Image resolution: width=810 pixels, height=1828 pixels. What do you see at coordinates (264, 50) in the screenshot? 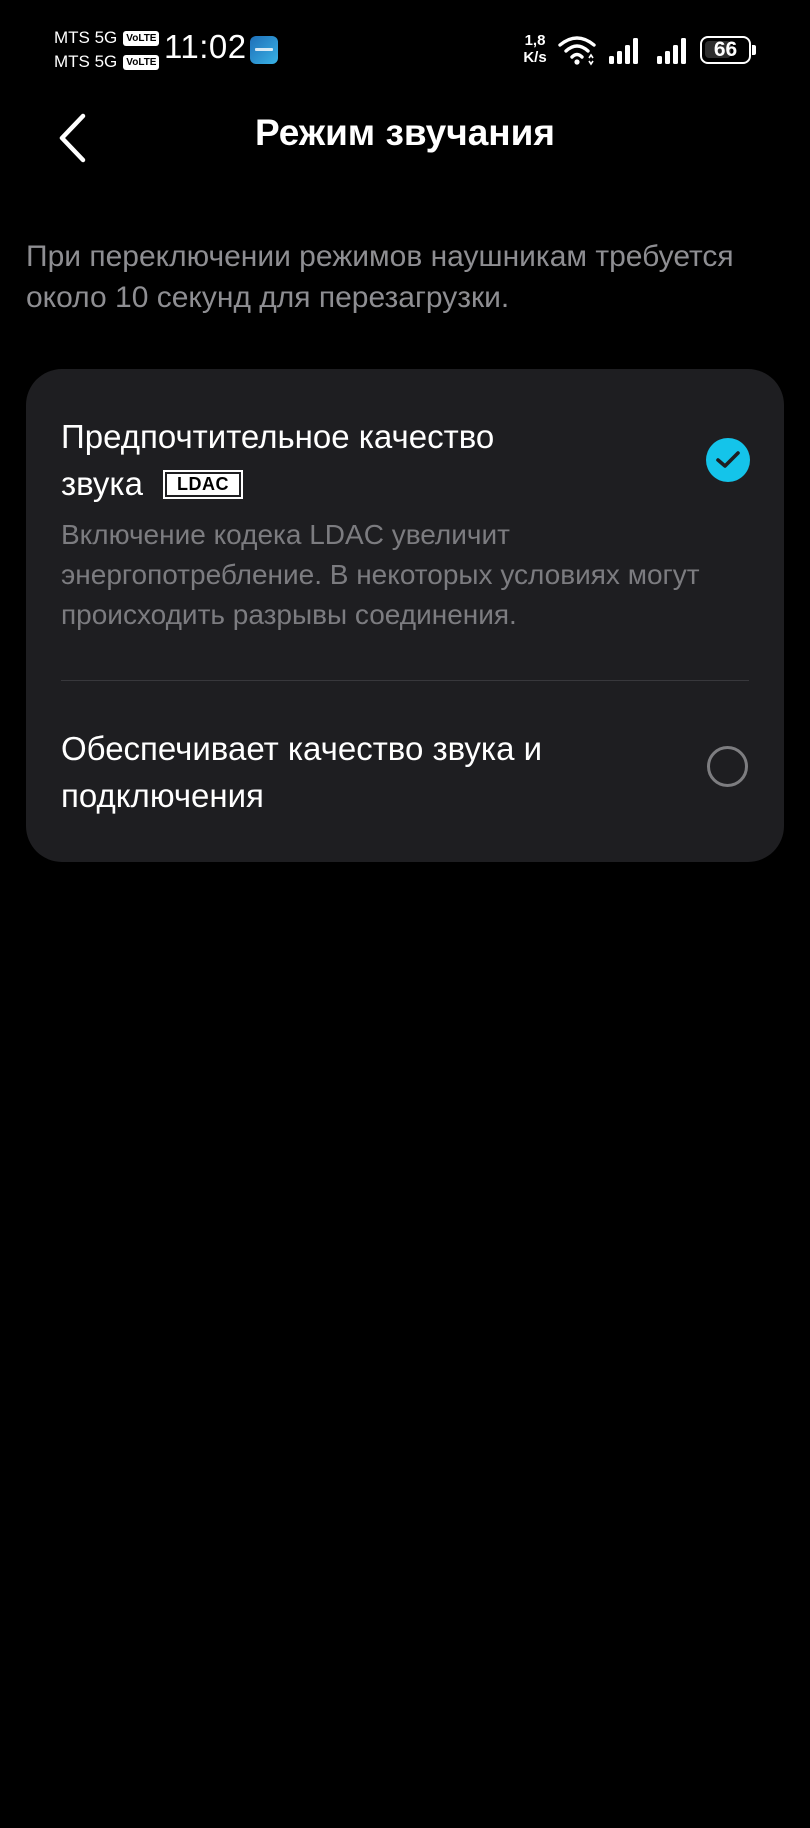
I see `amber-weather-icon` at bounding box center [264, 50].